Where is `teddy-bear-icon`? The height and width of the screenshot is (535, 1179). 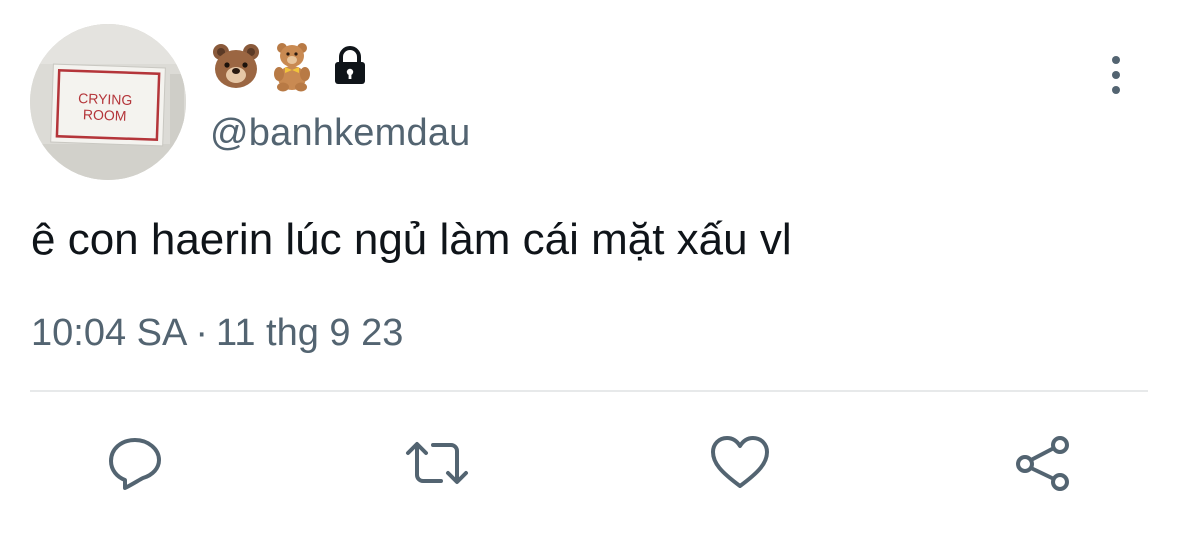 teddy-bear-icon is located at coordinates (292, 67).